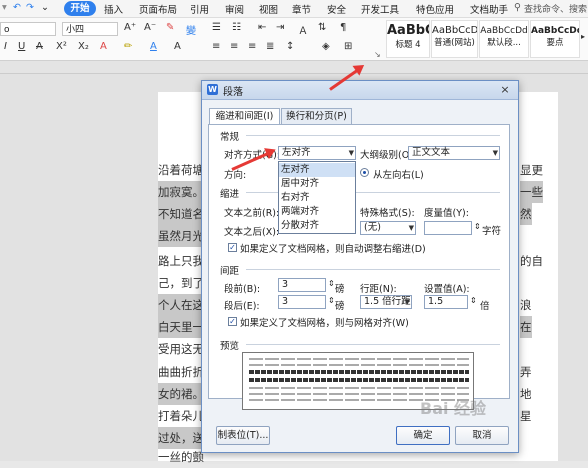  Describe the element at coordinates (360, 90) in the screenshot. I see `dialog-title-bar: W 段落 ×` at that location.